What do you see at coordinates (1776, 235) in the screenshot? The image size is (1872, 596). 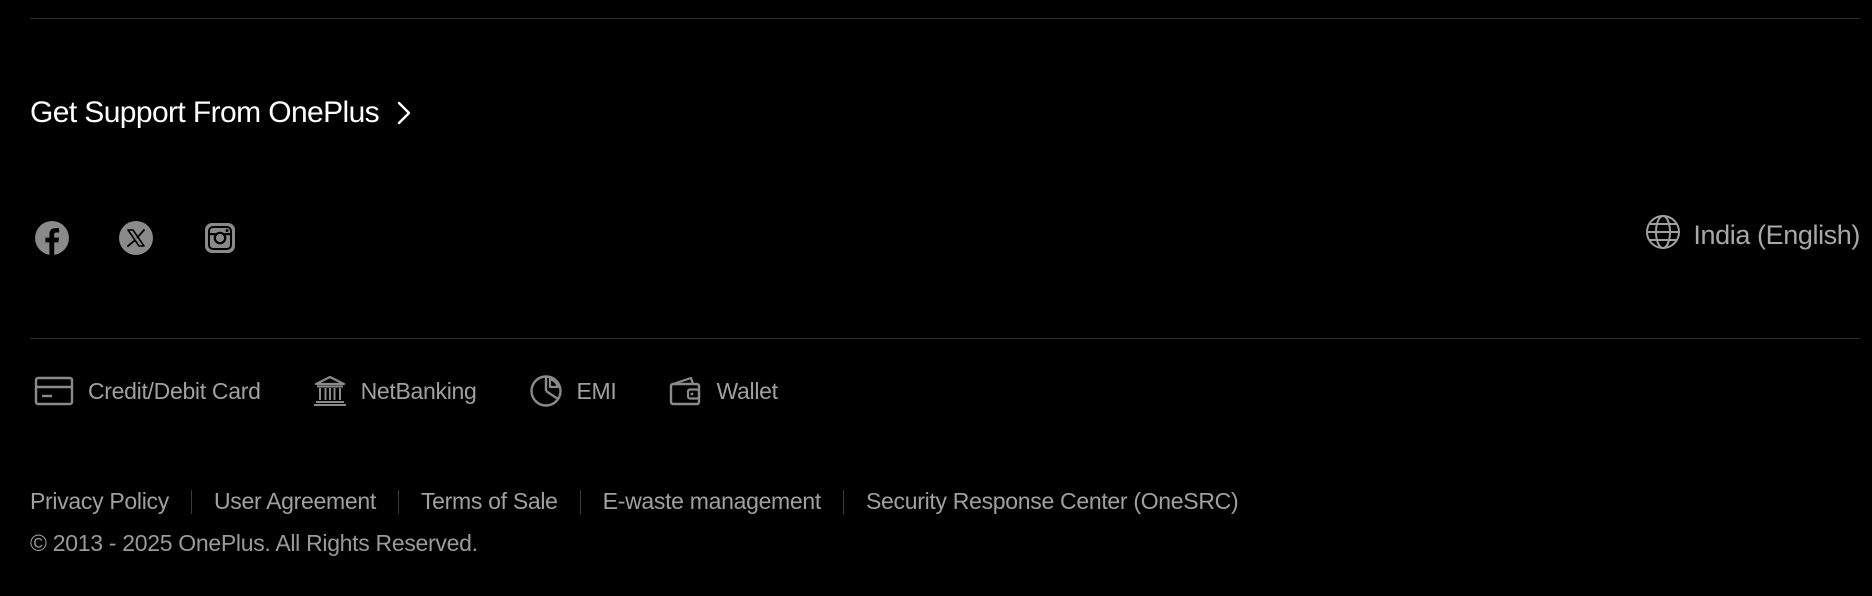 I see `region-label: India (English)` at bounding box center [1776, 235].